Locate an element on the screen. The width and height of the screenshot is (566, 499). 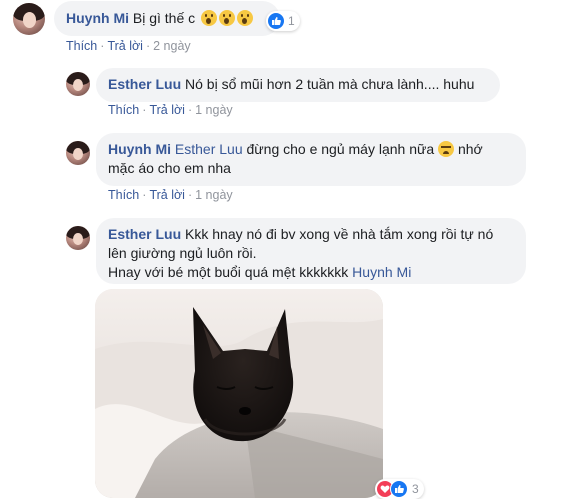
reaction-summary: 3 is located at coordinates (399, 489).